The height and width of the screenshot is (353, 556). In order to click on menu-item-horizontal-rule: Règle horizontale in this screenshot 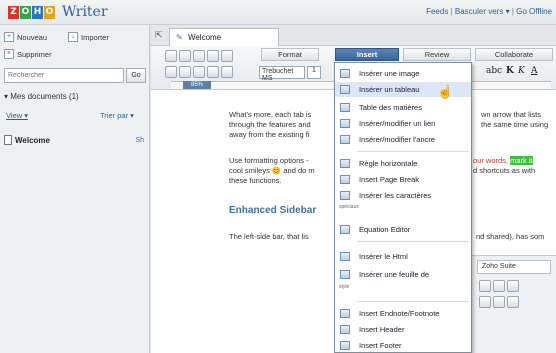, I will do `click(403, 163)`.